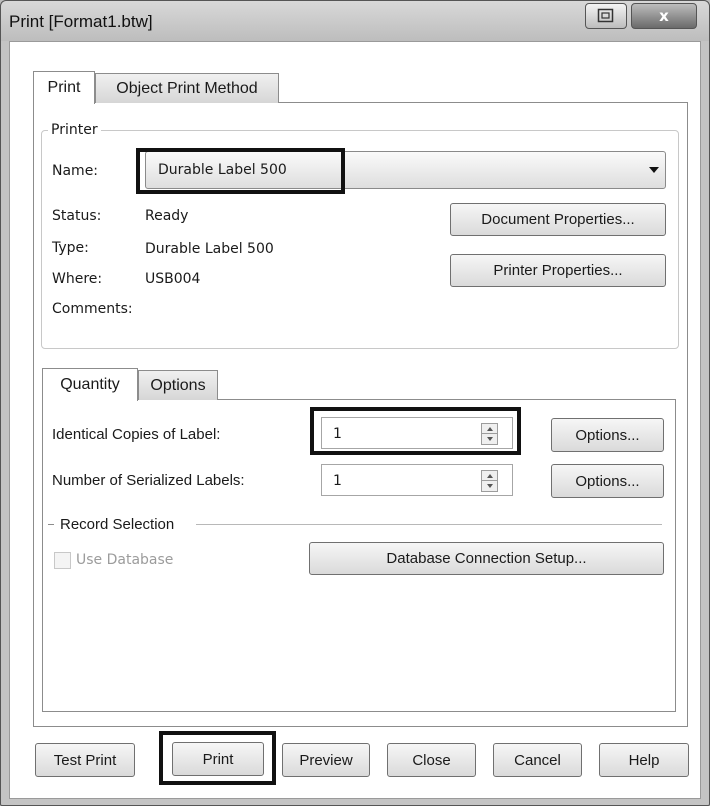 The image size is (710, 806). Describe the element at coordinates (337, 481) in the screenshot. I see `serialized-labels-value: 1` at that location.